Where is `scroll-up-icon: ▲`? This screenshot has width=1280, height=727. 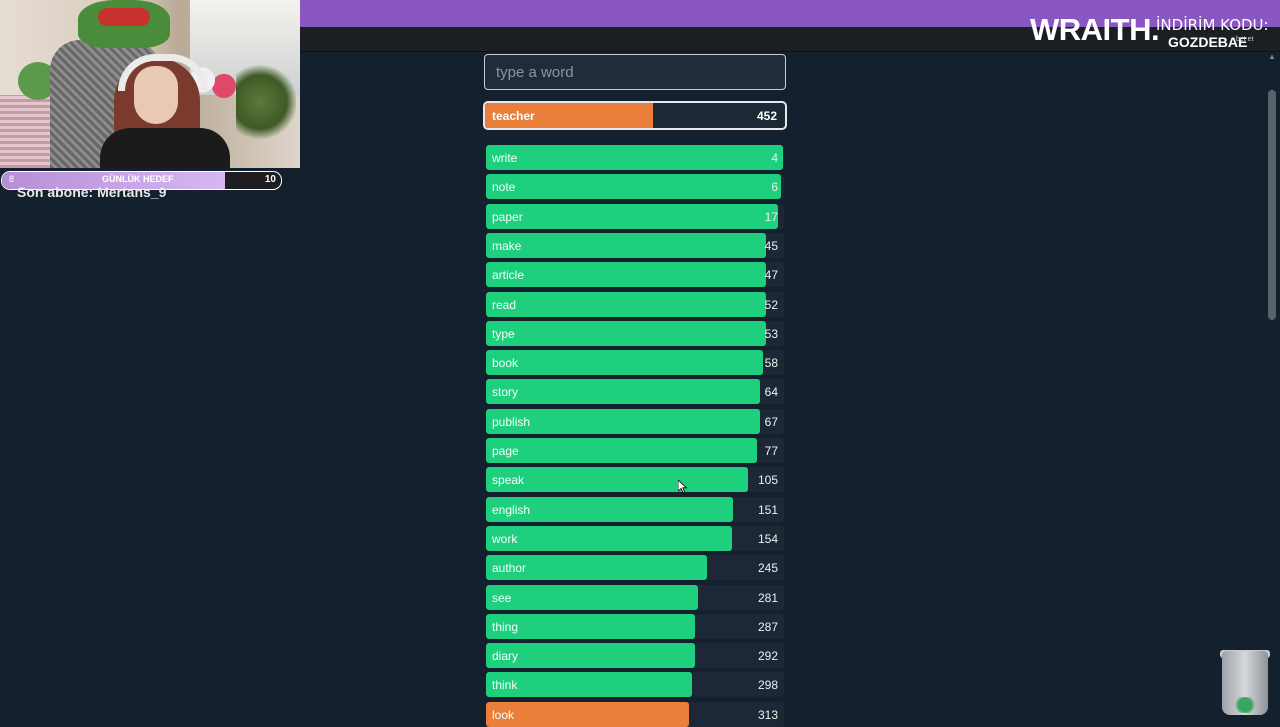 scroll-up-icon: ▲ is located at coordinates (1272, 57).